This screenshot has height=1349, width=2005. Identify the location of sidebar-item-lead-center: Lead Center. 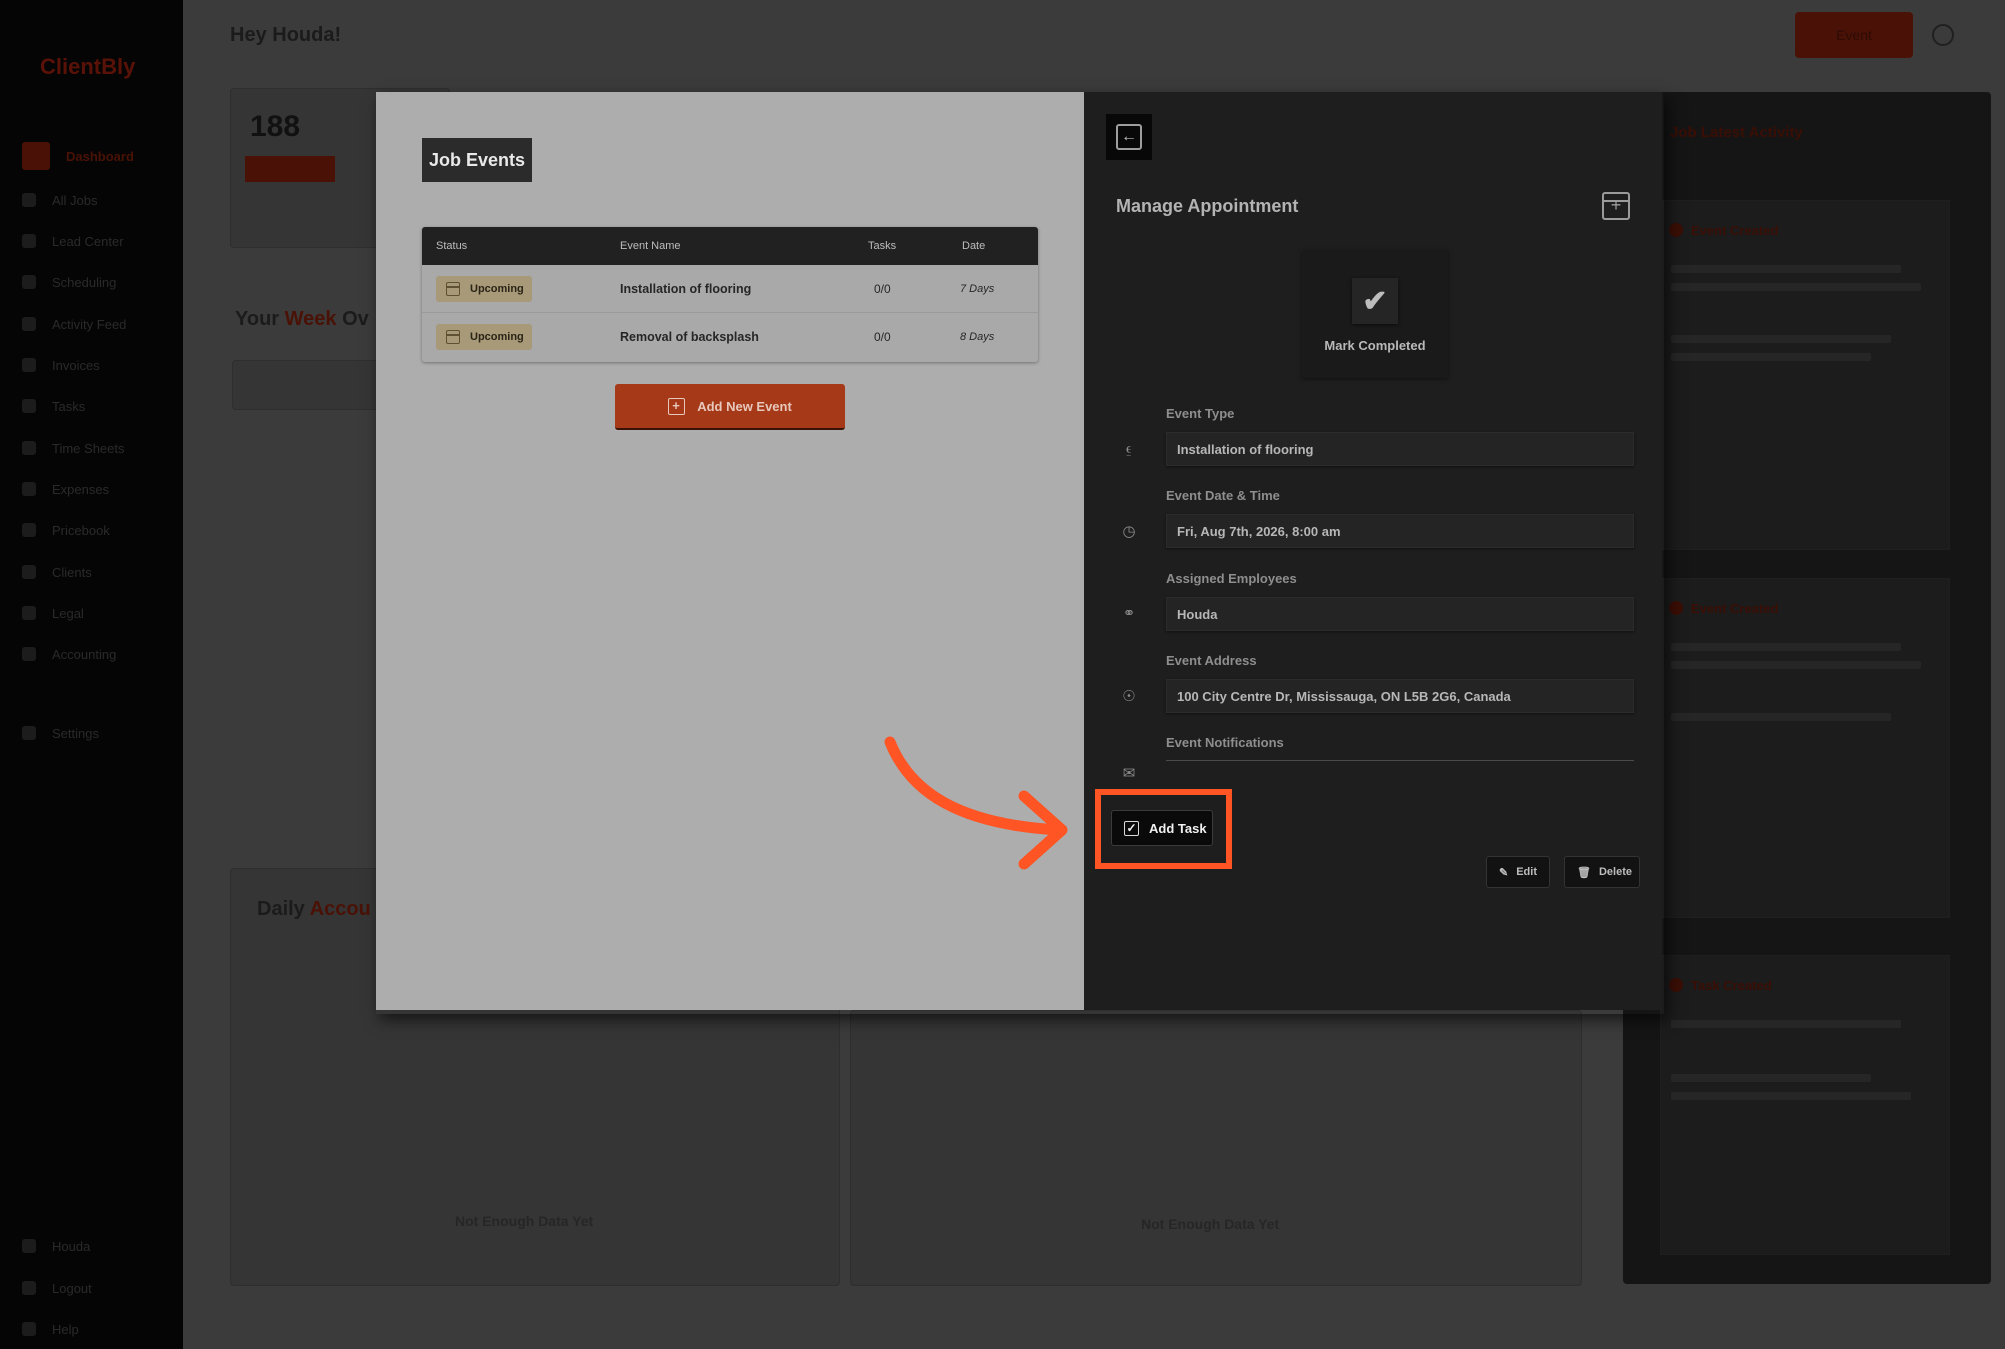
(73, 241).